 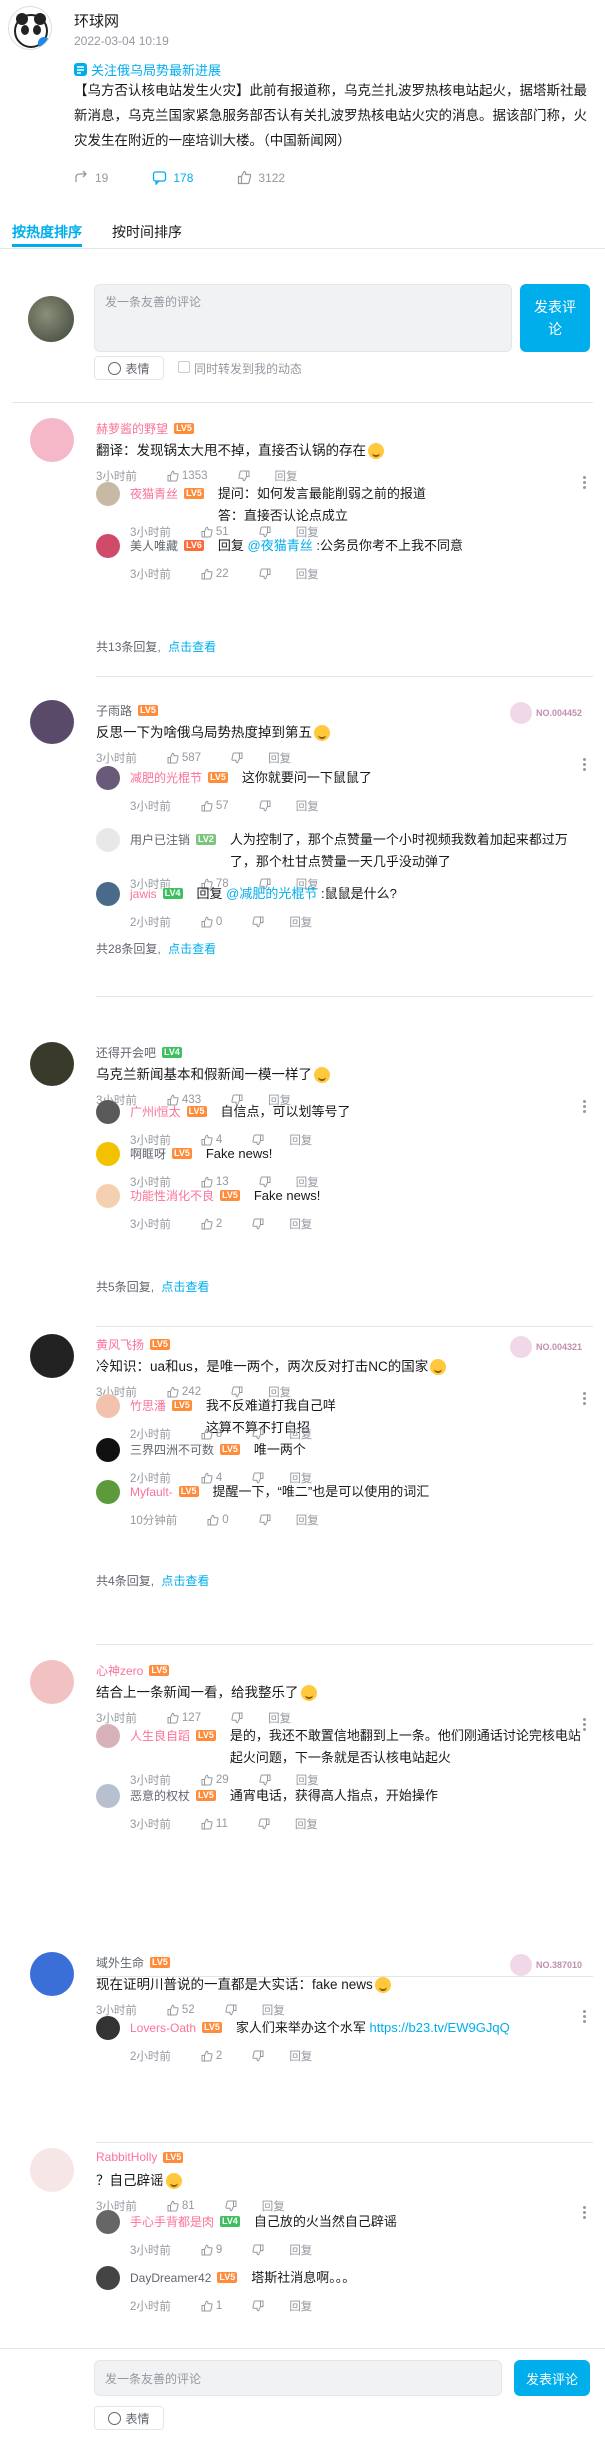 I want to click on bottom-submit-button: 发表评论, so click(x=552, y=2378).